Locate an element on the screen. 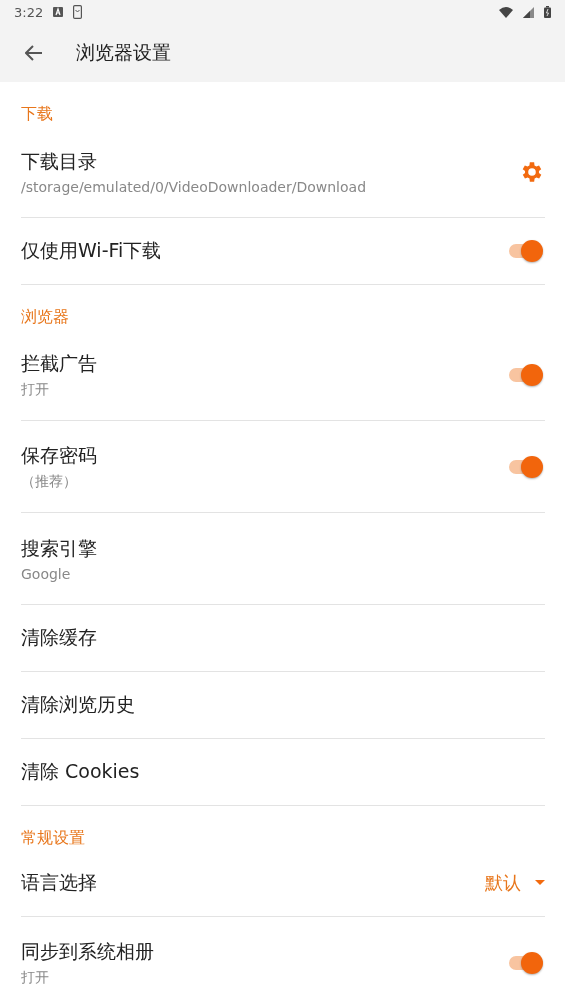  settings-row: 语言选择 默认 is located at coordinates (283, 883).